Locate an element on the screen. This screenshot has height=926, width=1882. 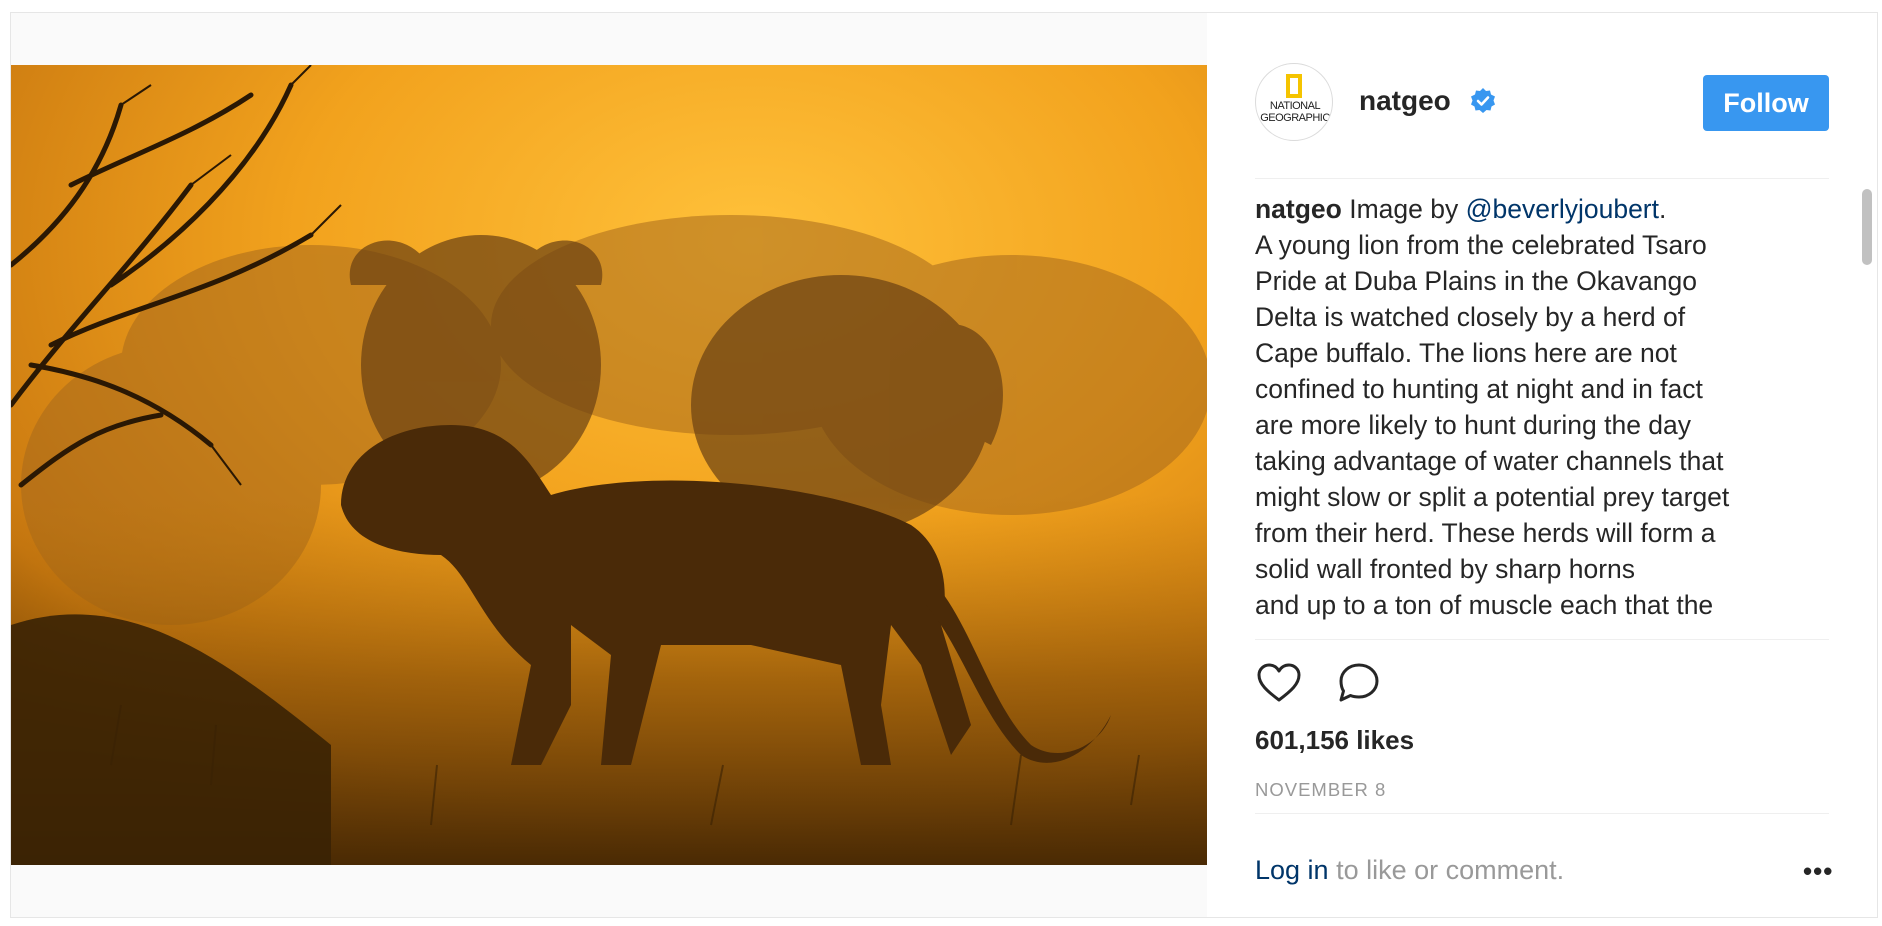
caption-line: and up to a ton of muscle each that the is located at coordinates (1484, 605).